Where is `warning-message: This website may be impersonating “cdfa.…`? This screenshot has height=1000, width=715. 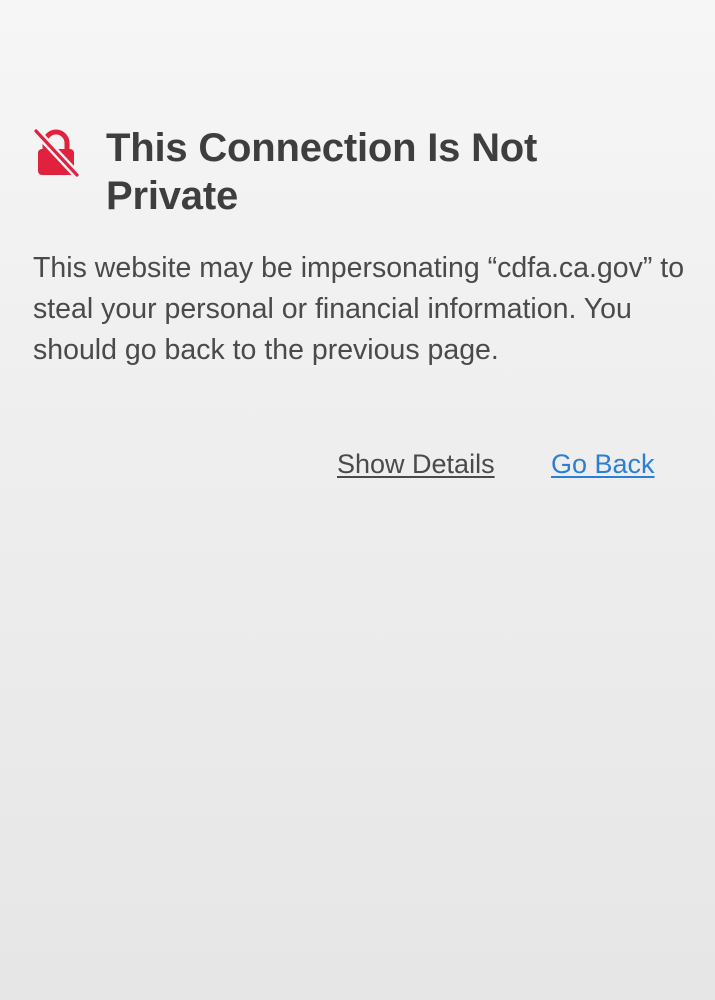
warning-message: This website may be impersonating “cdfa.… is located at coordinates (359, 309).